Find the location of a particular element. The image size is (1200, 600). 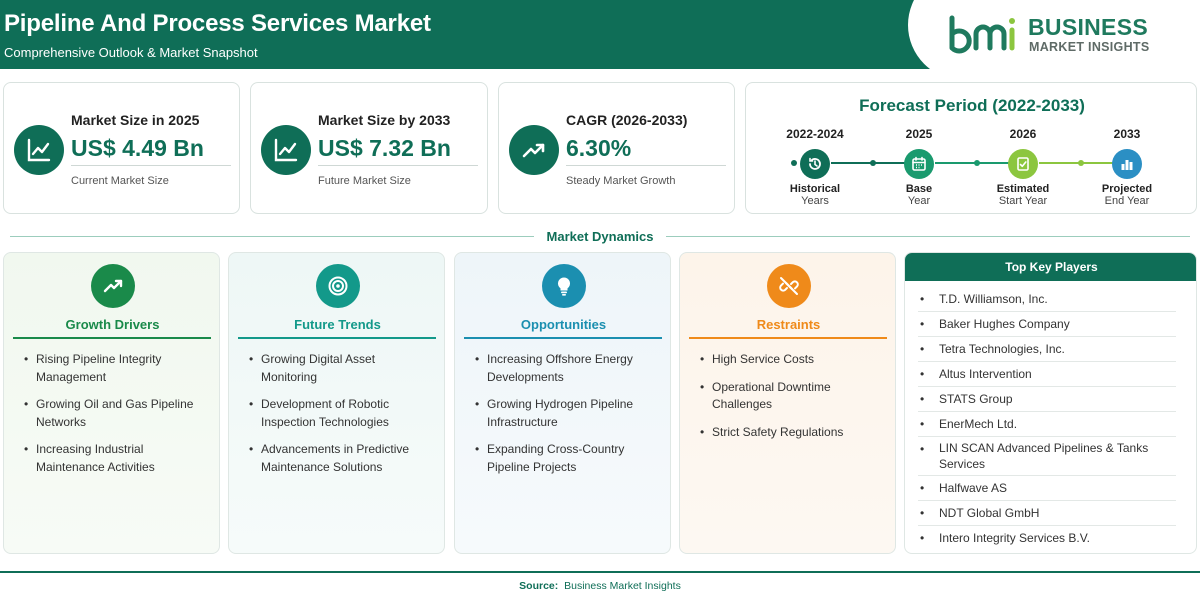

list-item: Tetra Technologies, Inc. is located at coordinates (1047, 349).